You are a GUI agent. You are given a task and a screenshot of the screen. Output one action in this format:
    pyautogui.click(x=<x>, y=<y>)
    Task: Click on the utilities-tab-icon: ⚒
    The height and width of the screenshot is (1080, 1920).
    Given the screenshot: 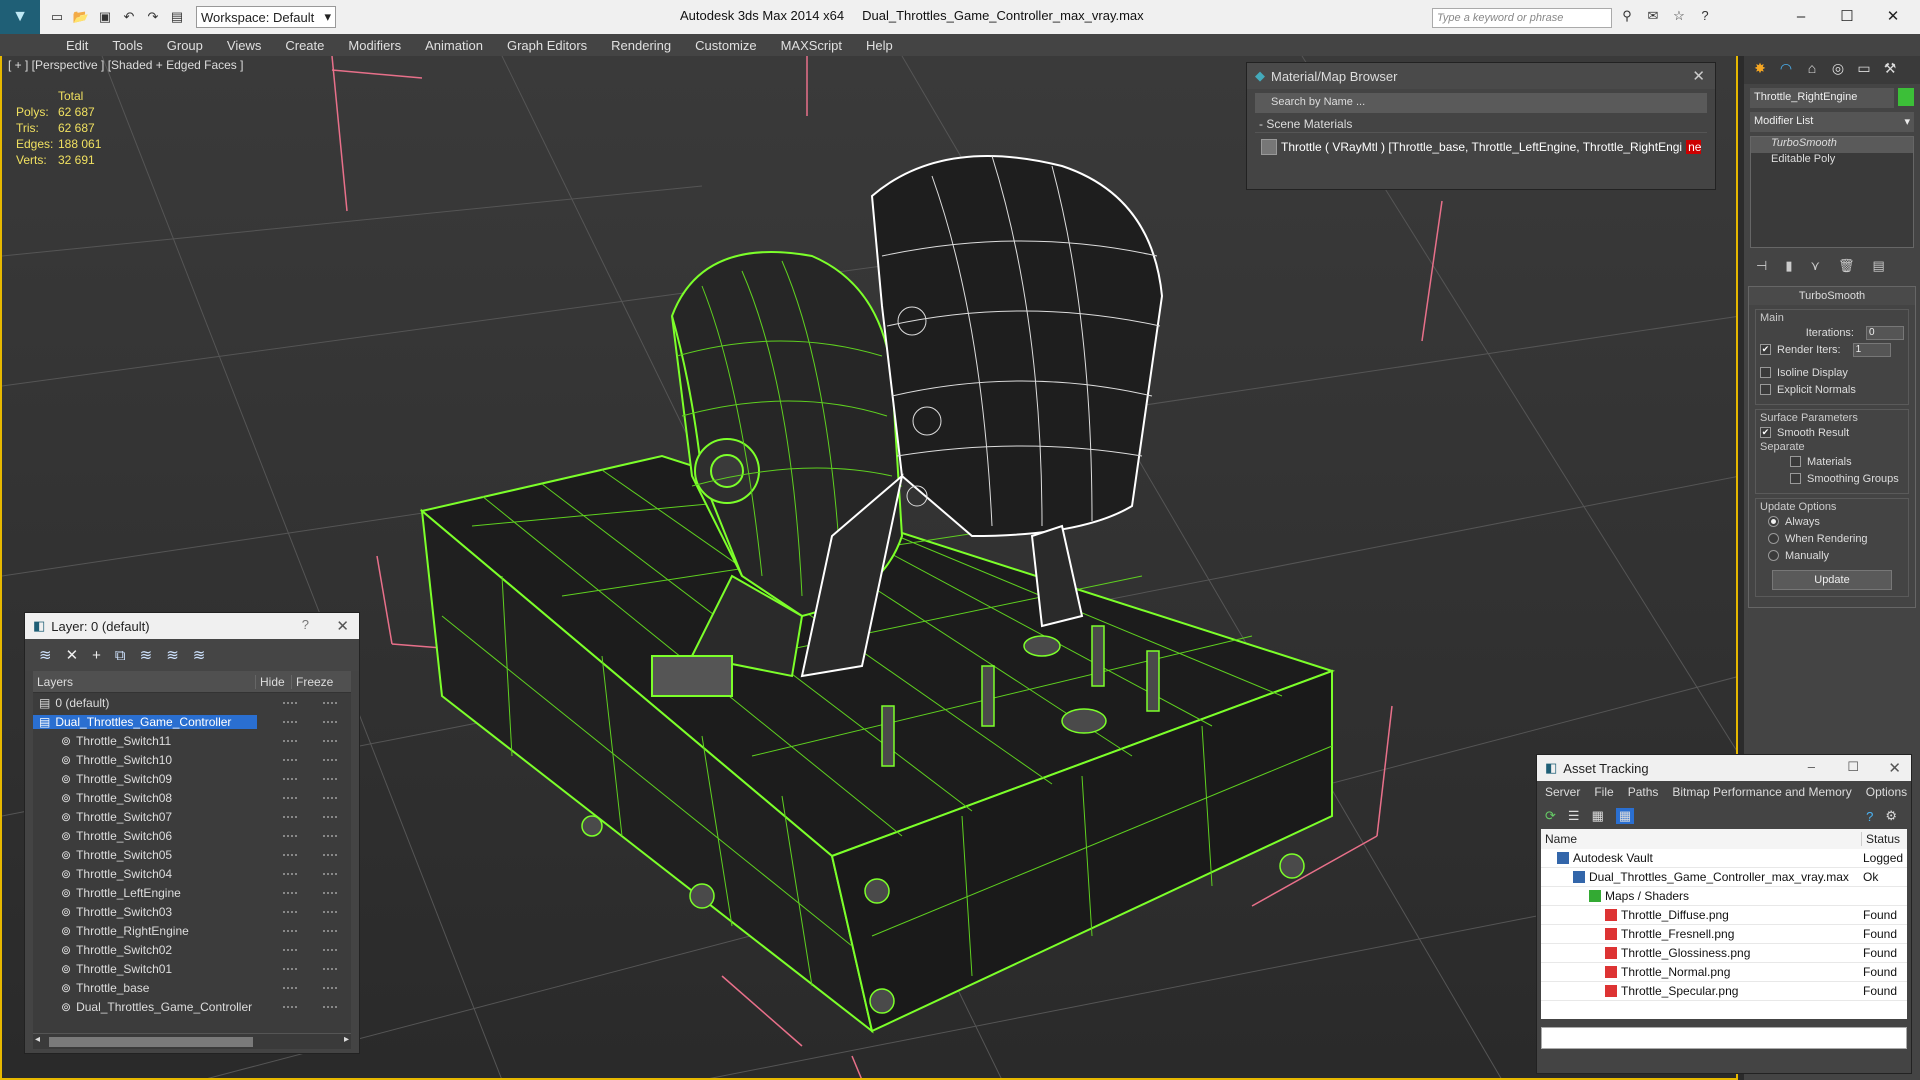 What is the action you would take?
    pyautogui.click(x=1890, y=70)
    